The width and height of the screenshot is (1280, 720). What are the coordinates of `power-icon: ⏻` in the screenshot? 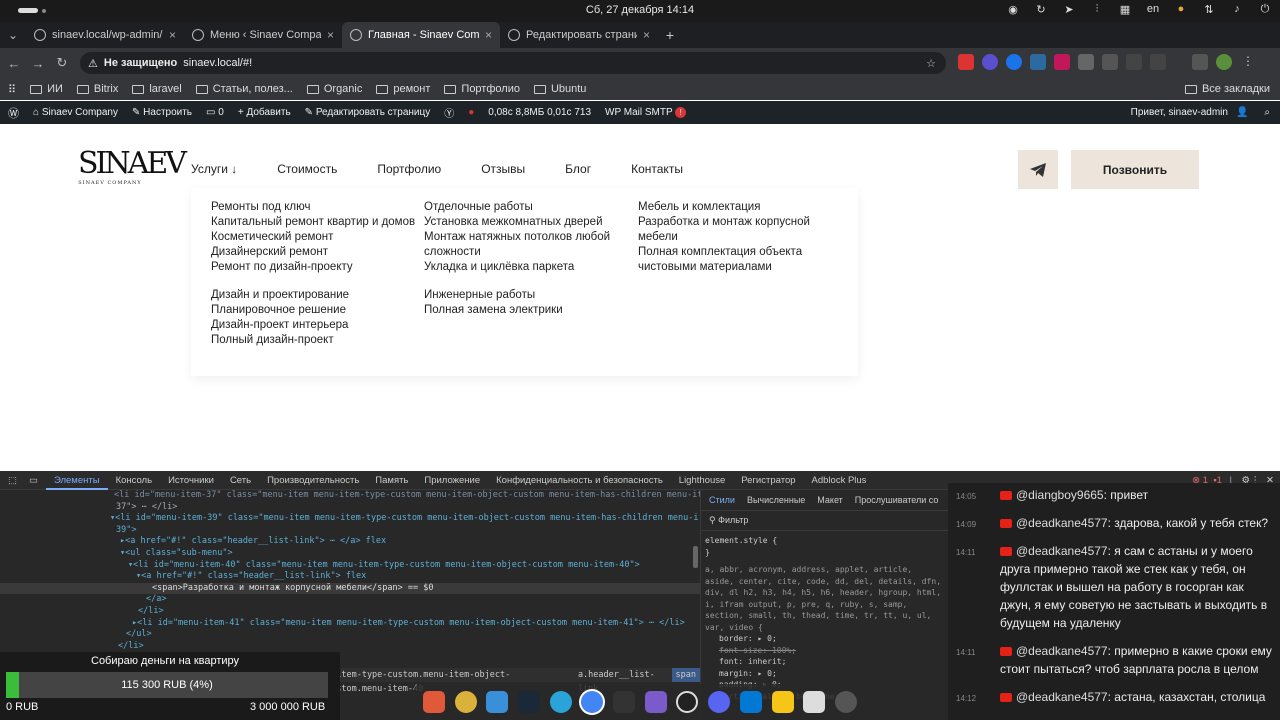 It's located at (1265, 9).